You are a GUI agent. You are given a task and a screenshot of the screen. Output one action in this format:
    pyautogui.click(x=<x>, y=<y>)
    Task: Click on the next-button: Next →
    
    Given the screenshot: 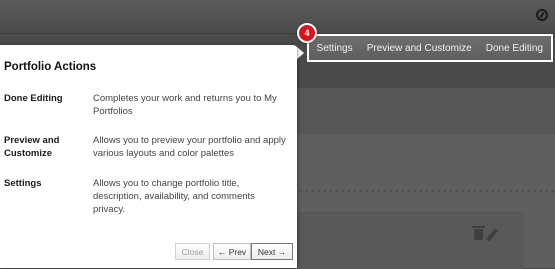 What is the action you would take?
    pyautogui.click(x=272, y=251)
    